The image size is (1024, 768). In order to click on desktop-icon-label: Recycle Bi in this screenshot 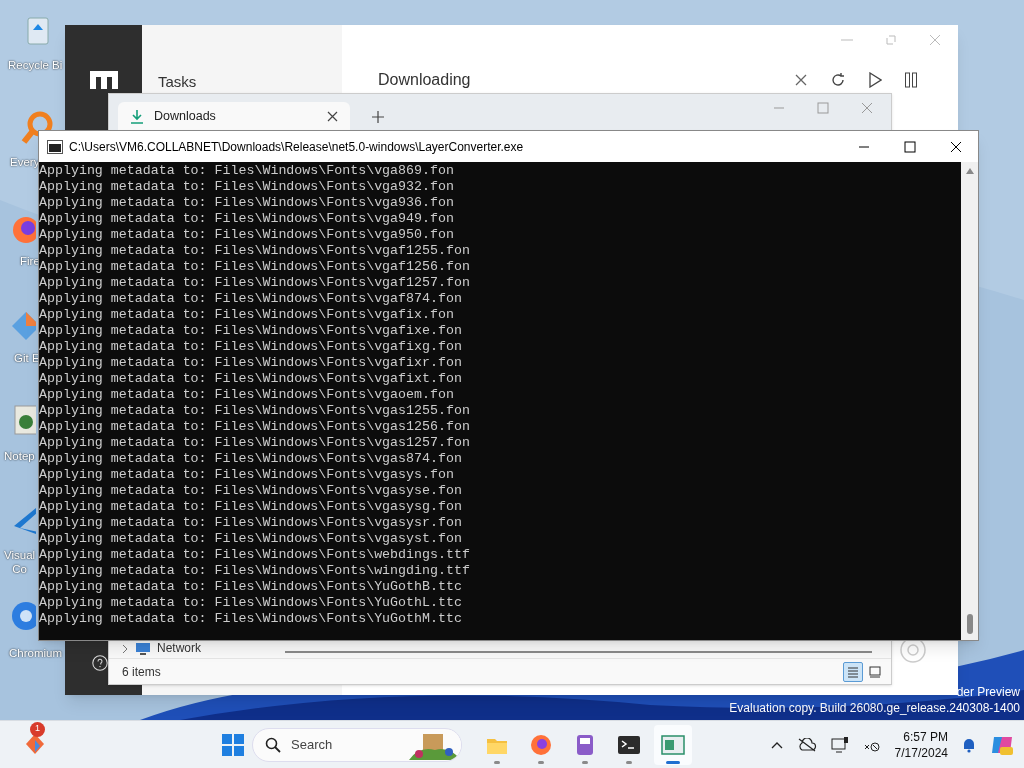, I will do `click(35, 65)`.